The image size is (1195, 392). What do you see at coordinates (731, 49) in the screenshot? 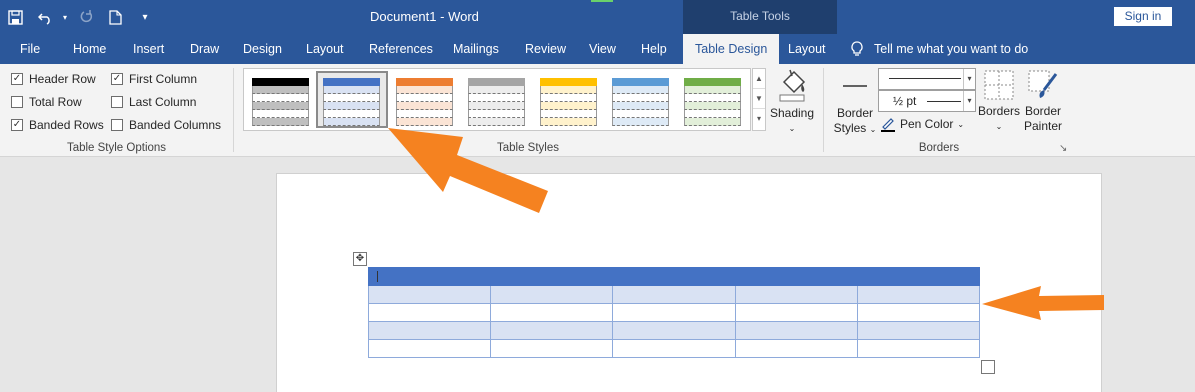
I see `tab-table-design: Table Design` at bounding box center [731, 49].